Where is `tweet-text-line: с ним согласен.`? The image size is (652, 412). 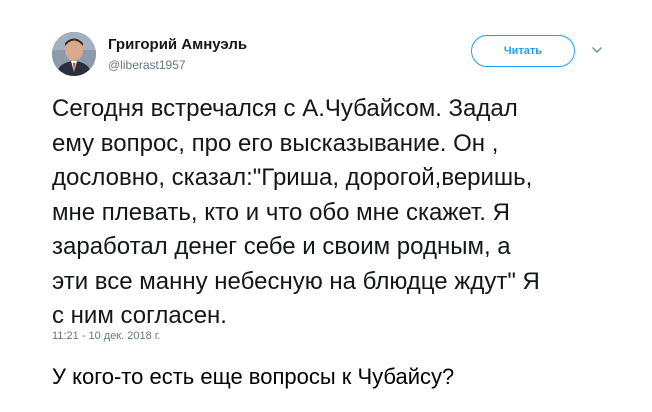 tweet-text-line: с ним согласен. is located at coordinates (139, 315).